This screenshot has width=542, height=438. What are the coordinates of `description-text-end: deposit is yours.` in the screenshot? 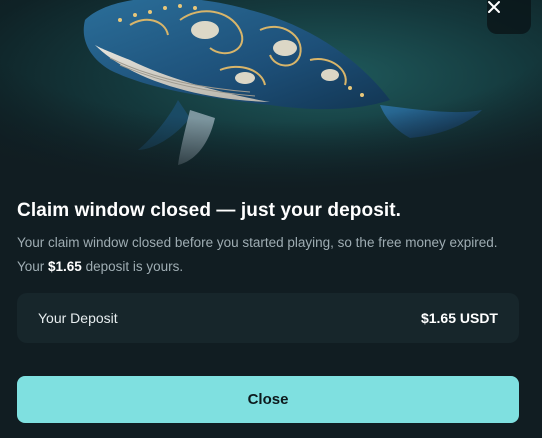 It's located at (132, 266).